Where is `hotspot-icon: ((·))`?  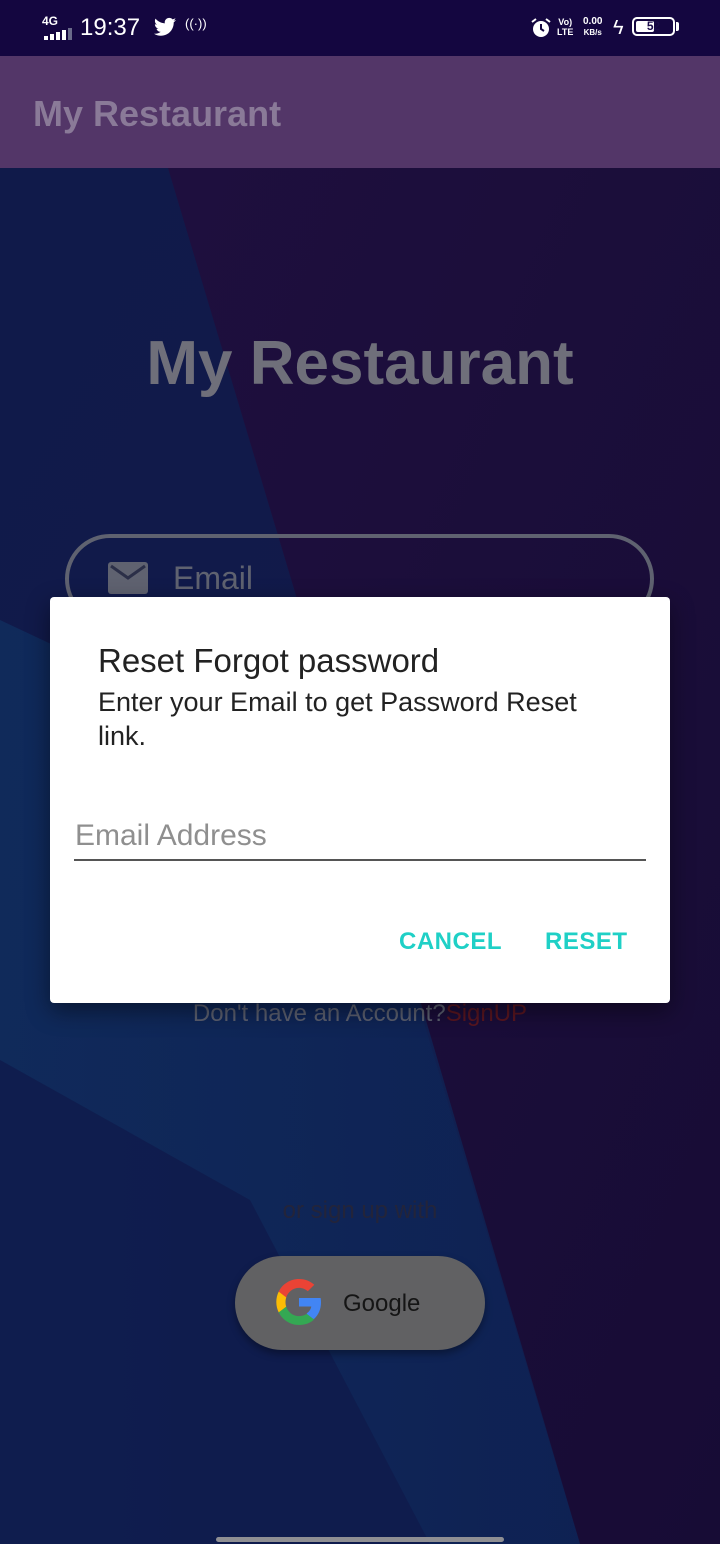 hotspot-icon: ((·)) is located at coordinates (196, 23).